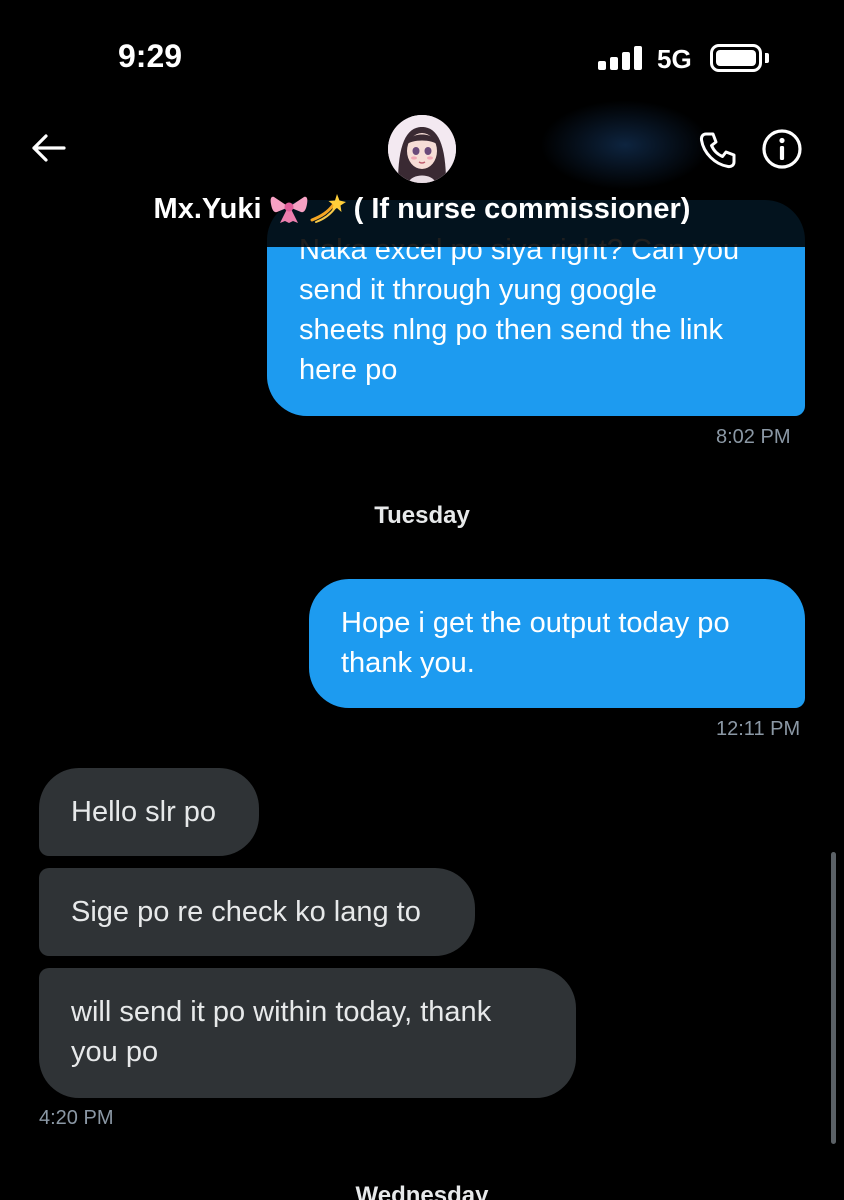 The image size is (844, 1200). Describe the element at coordinates (478, 290) in the screenshot. I see `message-text-line: send it through yung google` at that location.